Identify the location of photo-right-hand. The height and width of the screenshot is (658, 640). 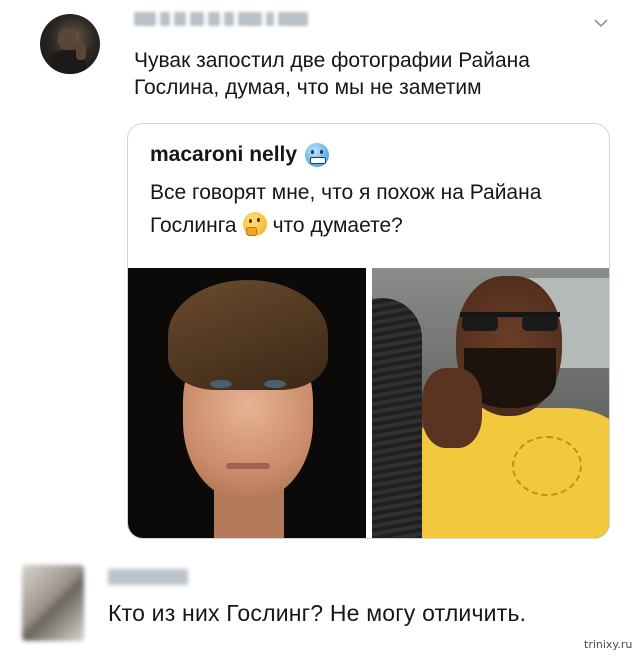
(452, 408).